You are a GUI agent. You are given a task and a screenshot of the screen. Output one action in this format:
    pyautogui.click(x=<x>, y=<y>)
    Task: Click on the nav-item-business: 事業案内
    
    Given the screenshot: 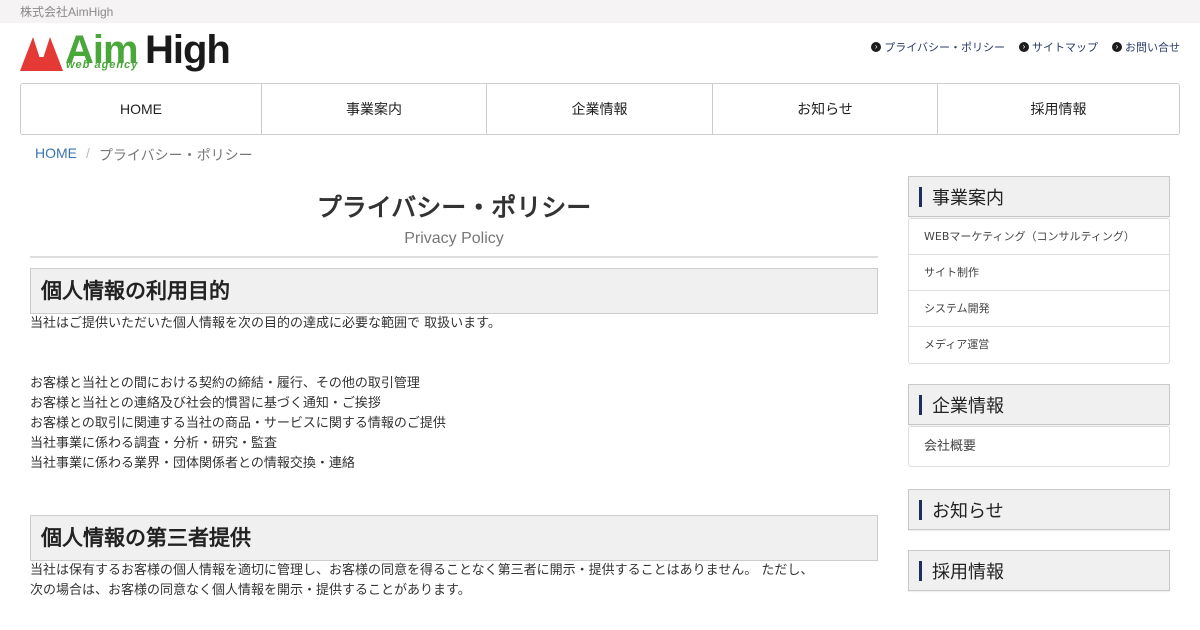 What is the action you would take?
    pyautogui.click(x=374, y=109)
    